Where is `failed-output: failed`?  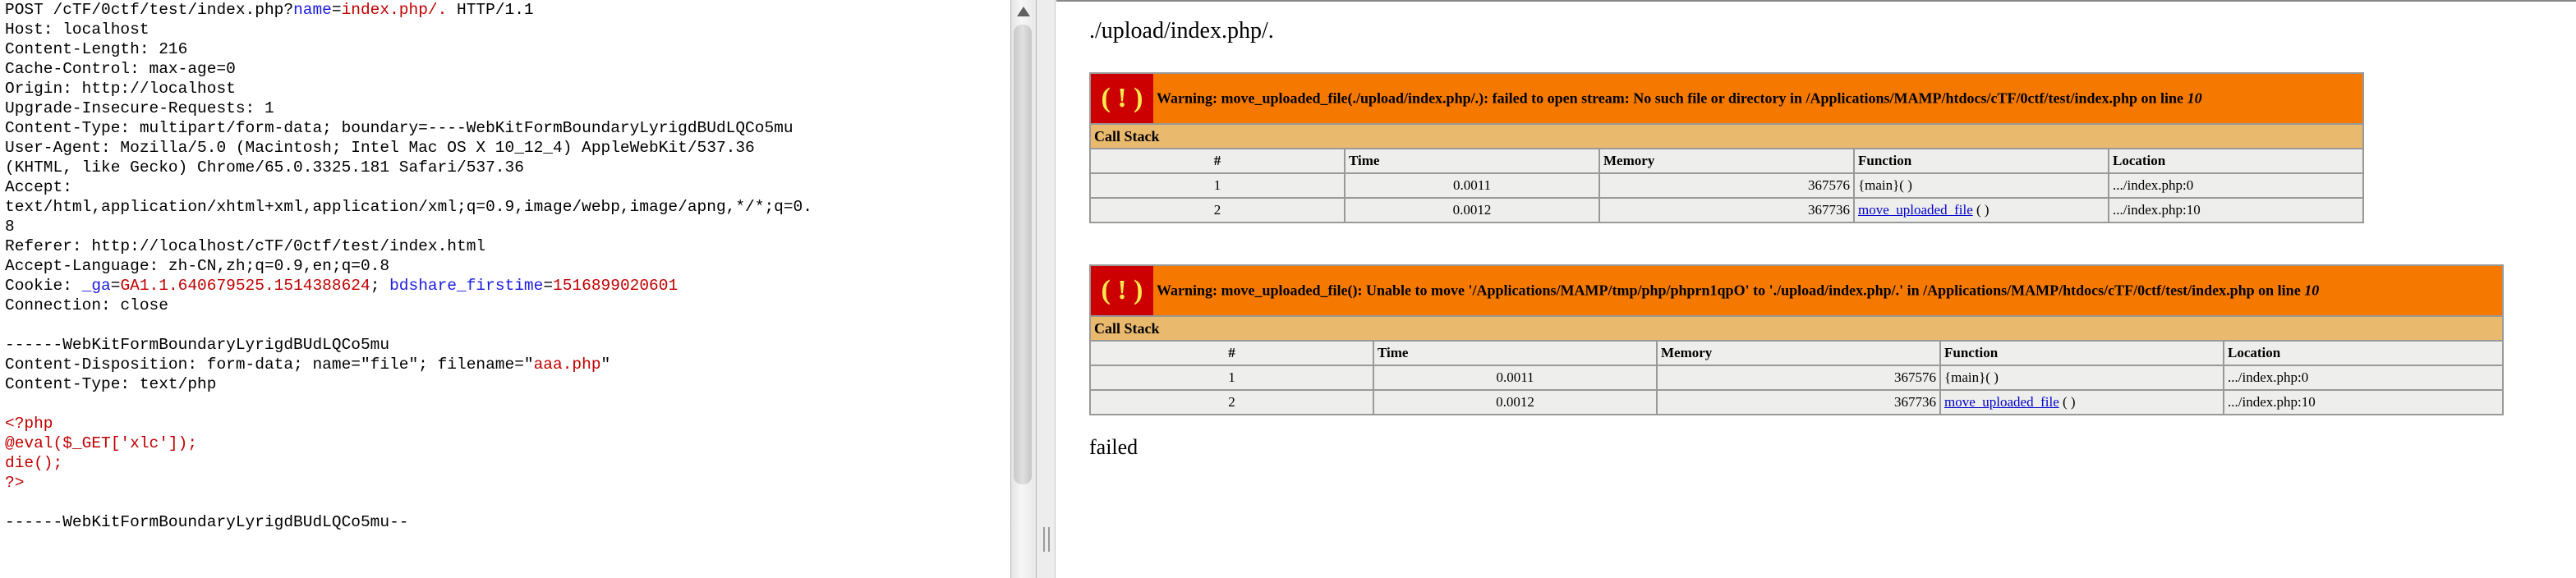
failed-output: failed is located at coordinates (1113, 447).